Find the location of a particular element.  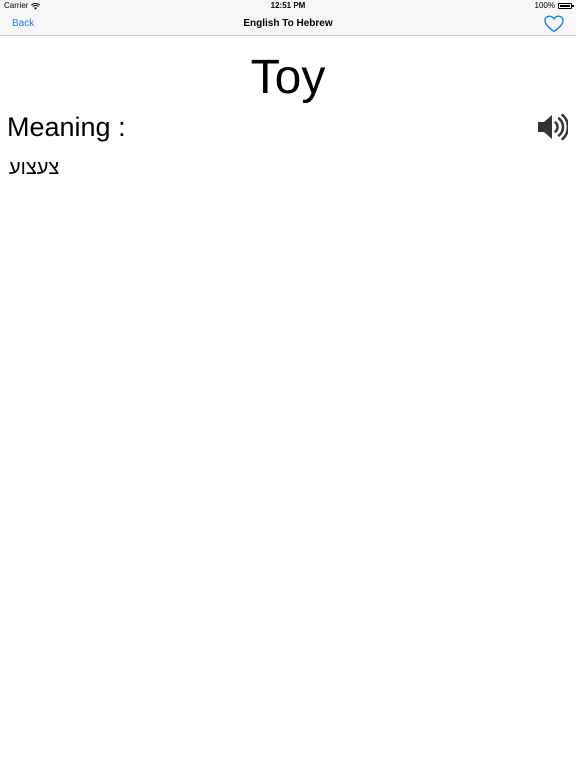

english-word: Toy is located at coordinates (288, 77).